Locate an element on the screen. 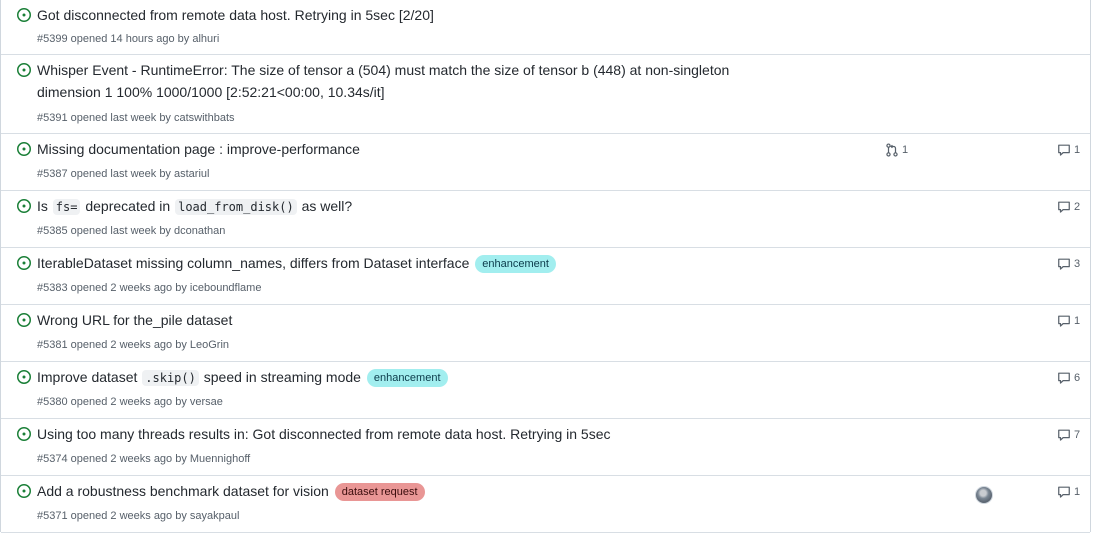  issue-meta: #5385 opened last week by dconathan is located at coordinates (131, 231).